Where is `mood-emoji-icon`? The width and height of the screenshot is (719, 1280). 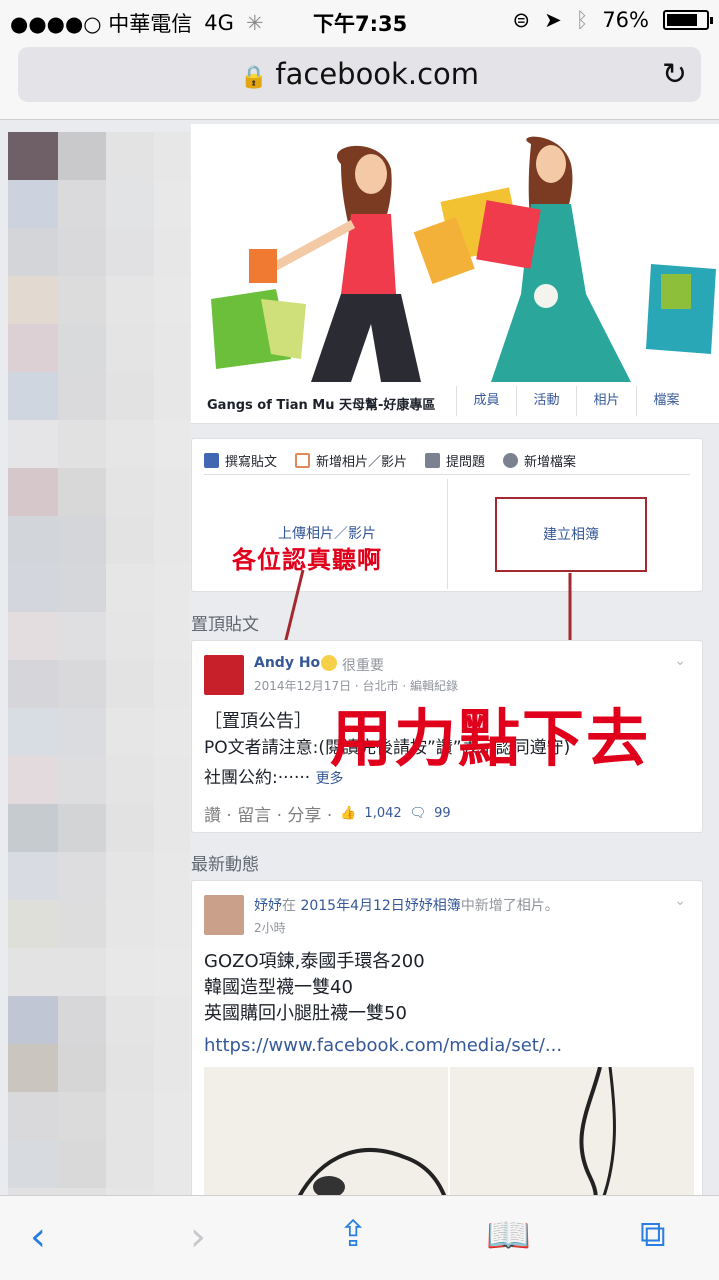 mood-emoji-icon is located at coordinates (329, 663).